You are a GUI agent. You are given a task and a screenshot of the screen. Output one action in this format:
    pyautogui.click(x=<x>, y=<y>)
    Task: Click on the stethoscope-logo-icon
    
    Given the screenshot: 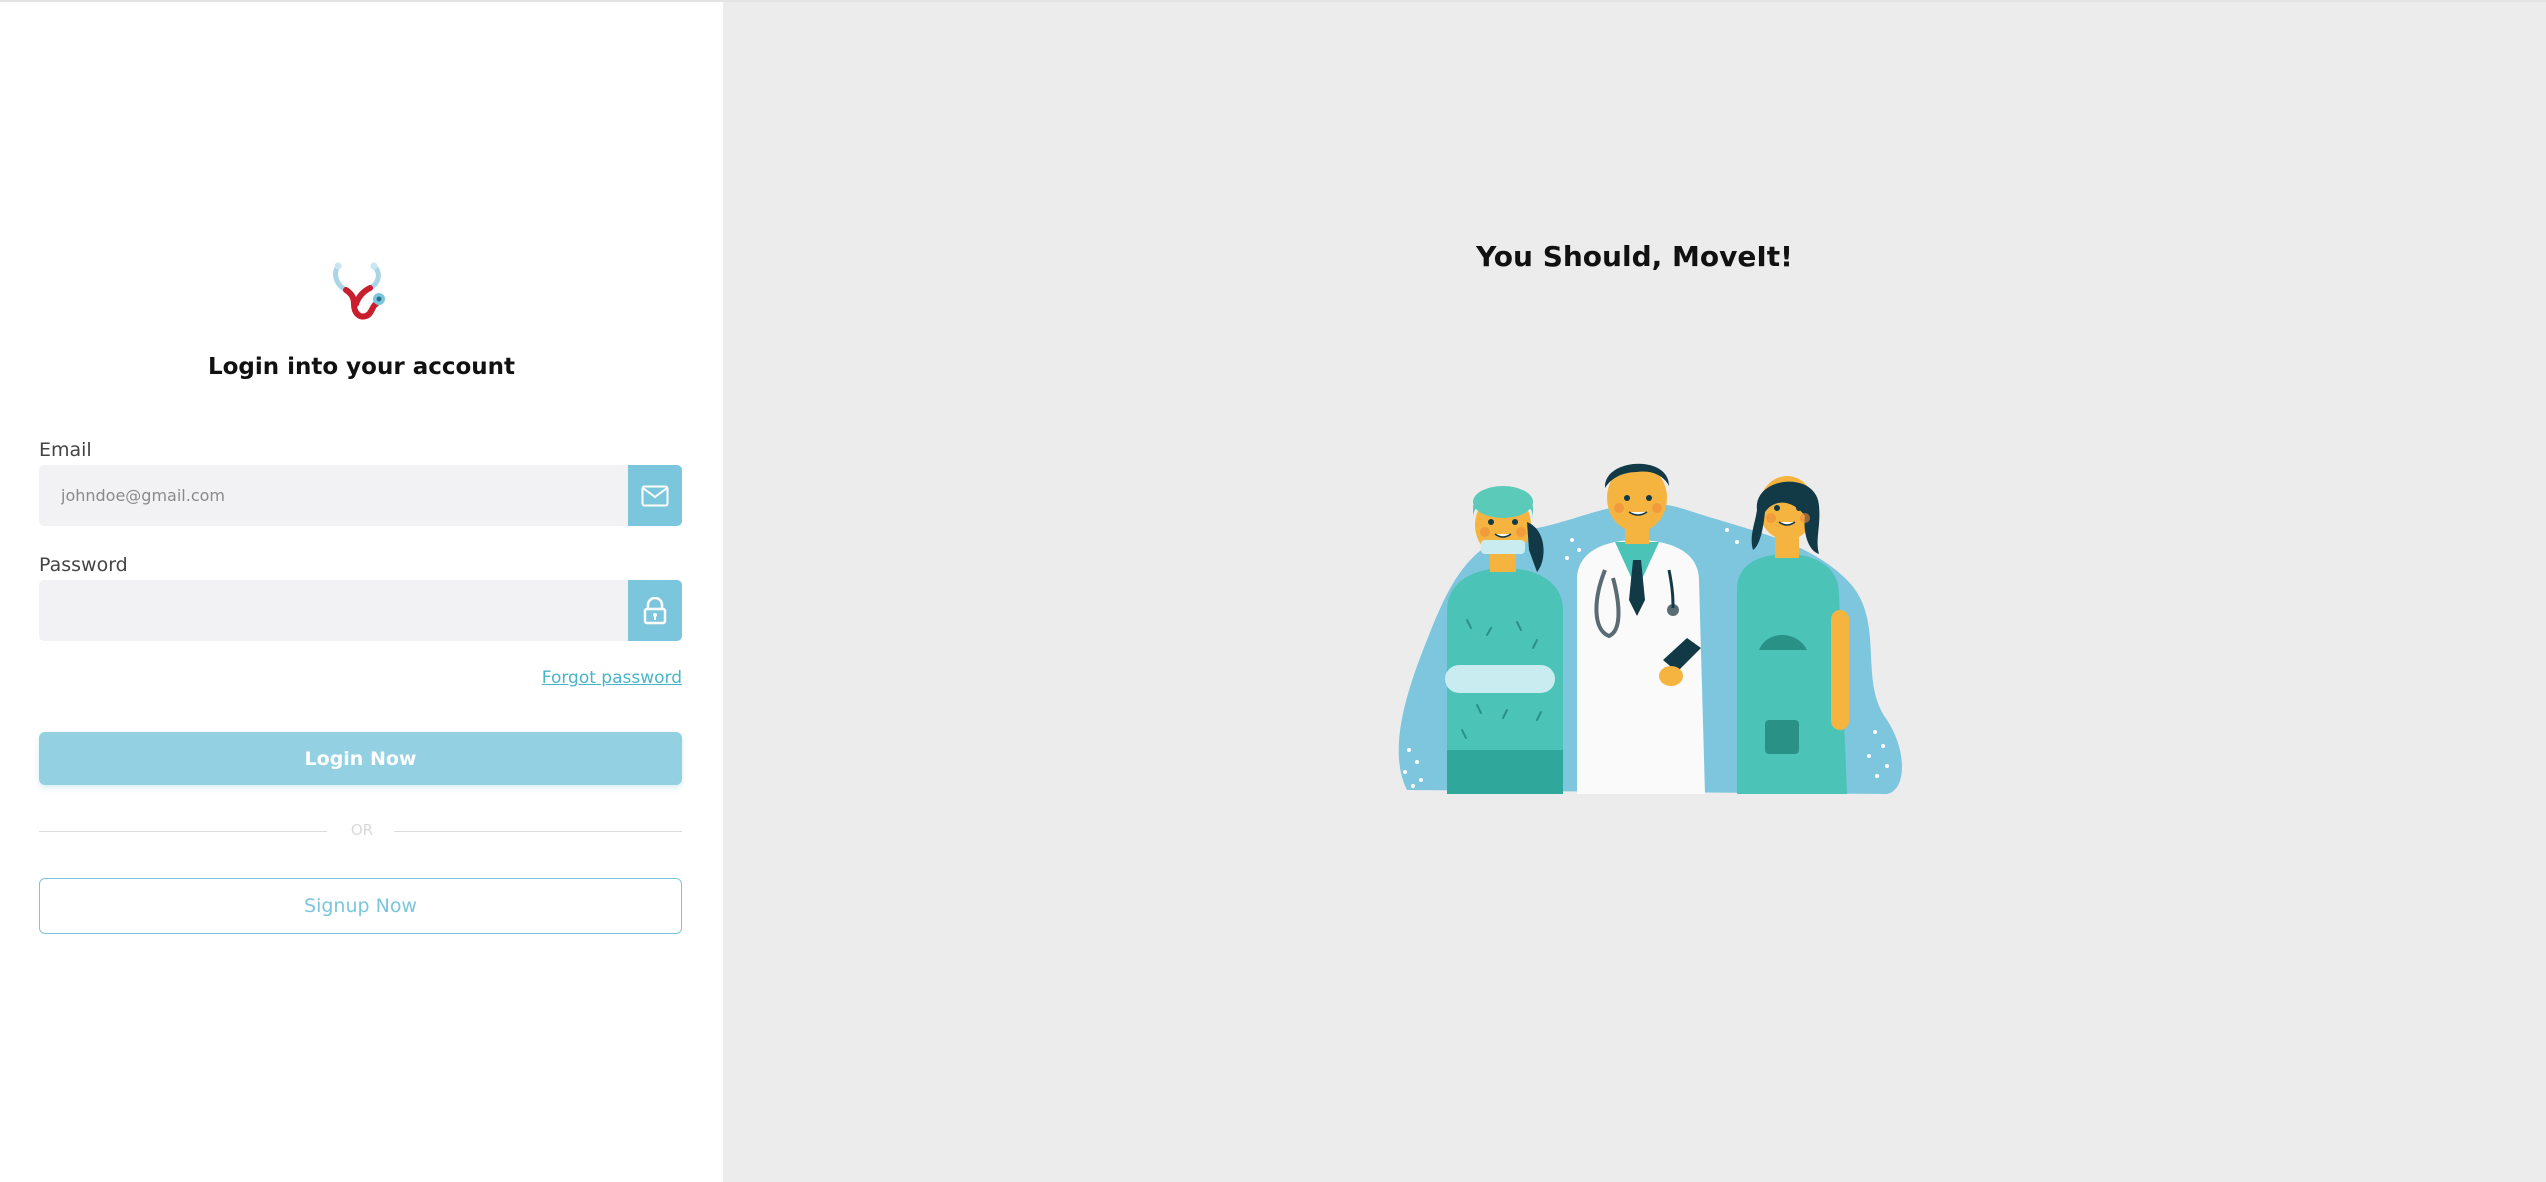 What is the action you would take?
    pyautogui.click(x=359, y=291)
    